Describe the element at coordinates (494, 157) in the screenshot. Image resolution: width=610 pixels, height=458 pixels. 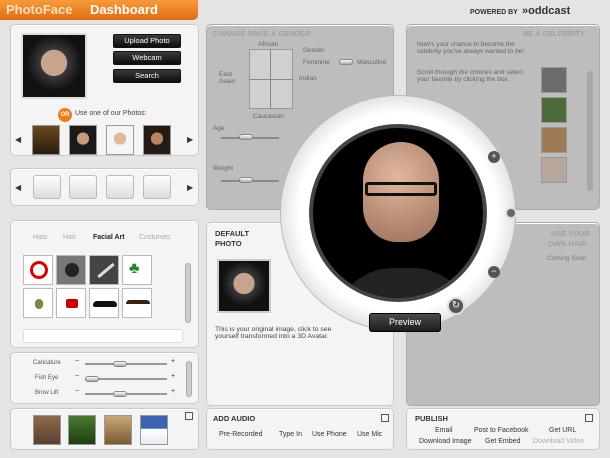
I see `zoom-in-button: +` at that location.